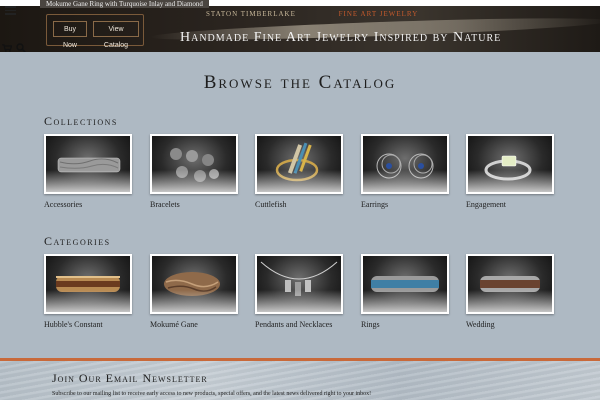  Describe the element at coordinates (271, 204) in the screenshot. I see `collection-label-cuttlefish: Cuttlefish` at that location.